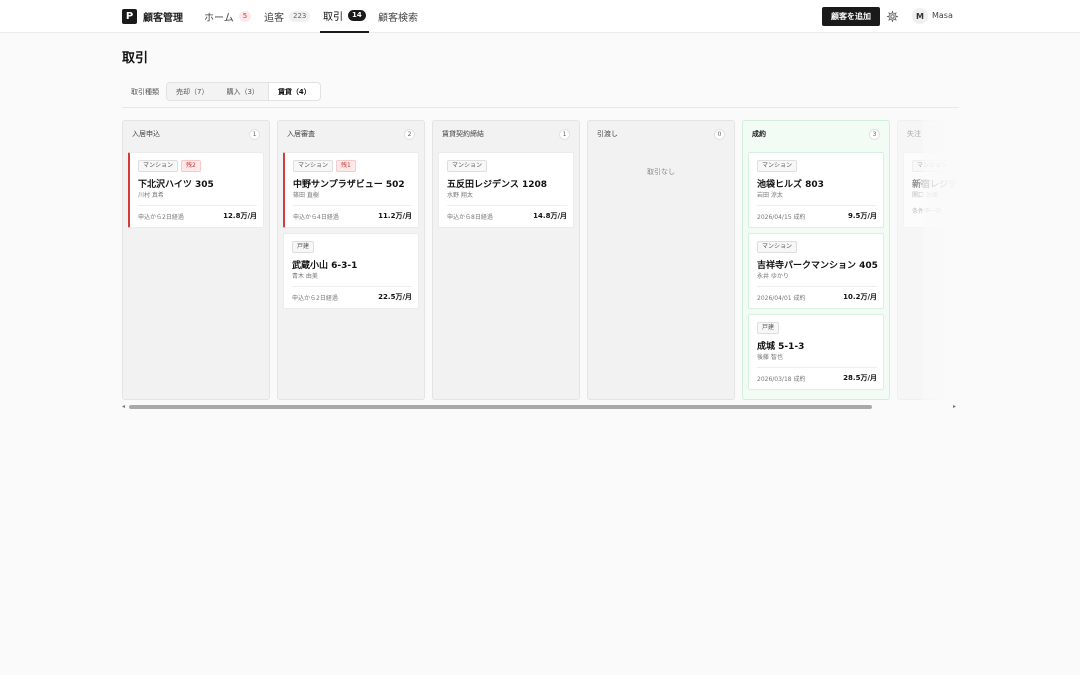  What do you see at coordinates (954, 406) in the screenshot?
I see `scroll-right-arrow: ▸` at bounding box center [954, 406].